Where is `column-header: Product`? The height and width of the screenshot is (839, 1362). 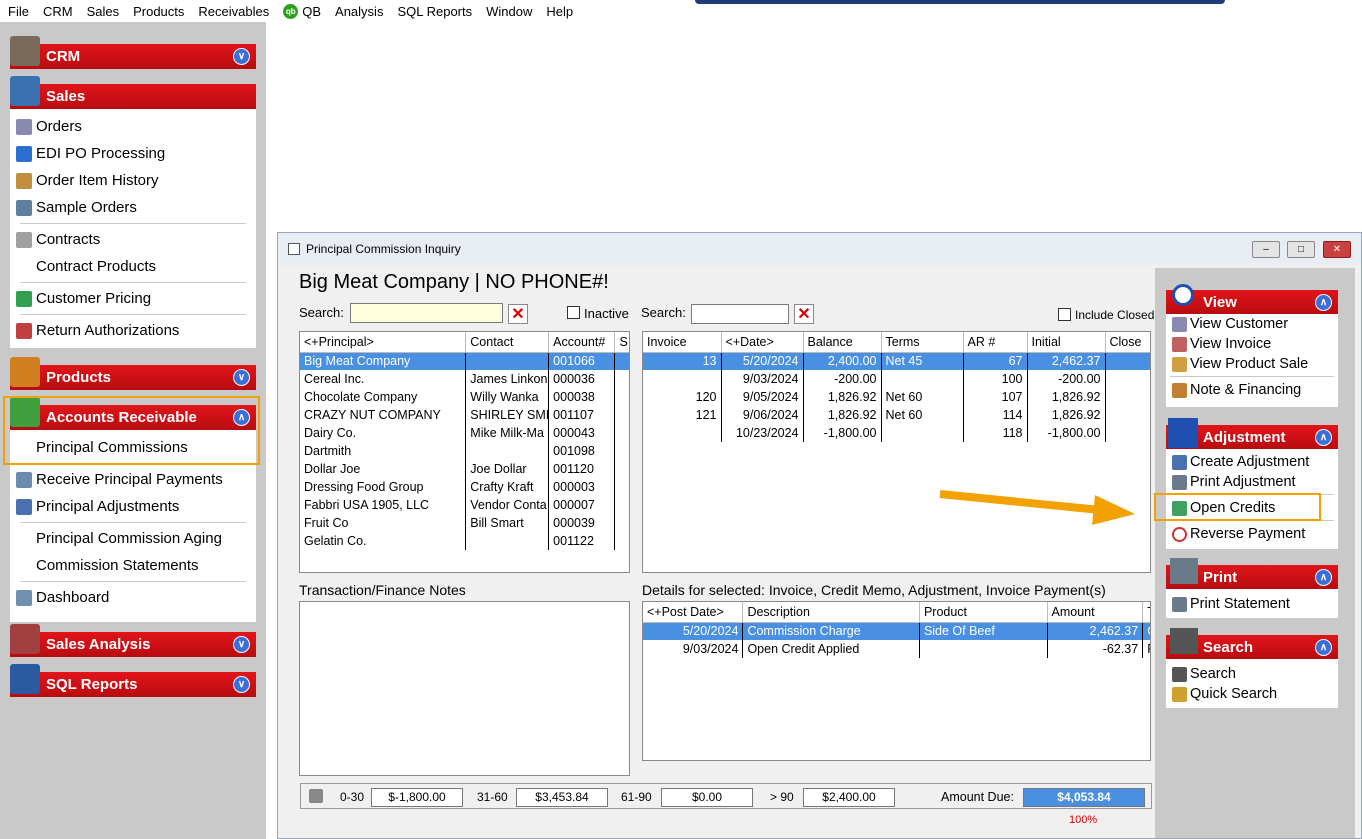
column-header: Product is located at coordinates (983, 612).